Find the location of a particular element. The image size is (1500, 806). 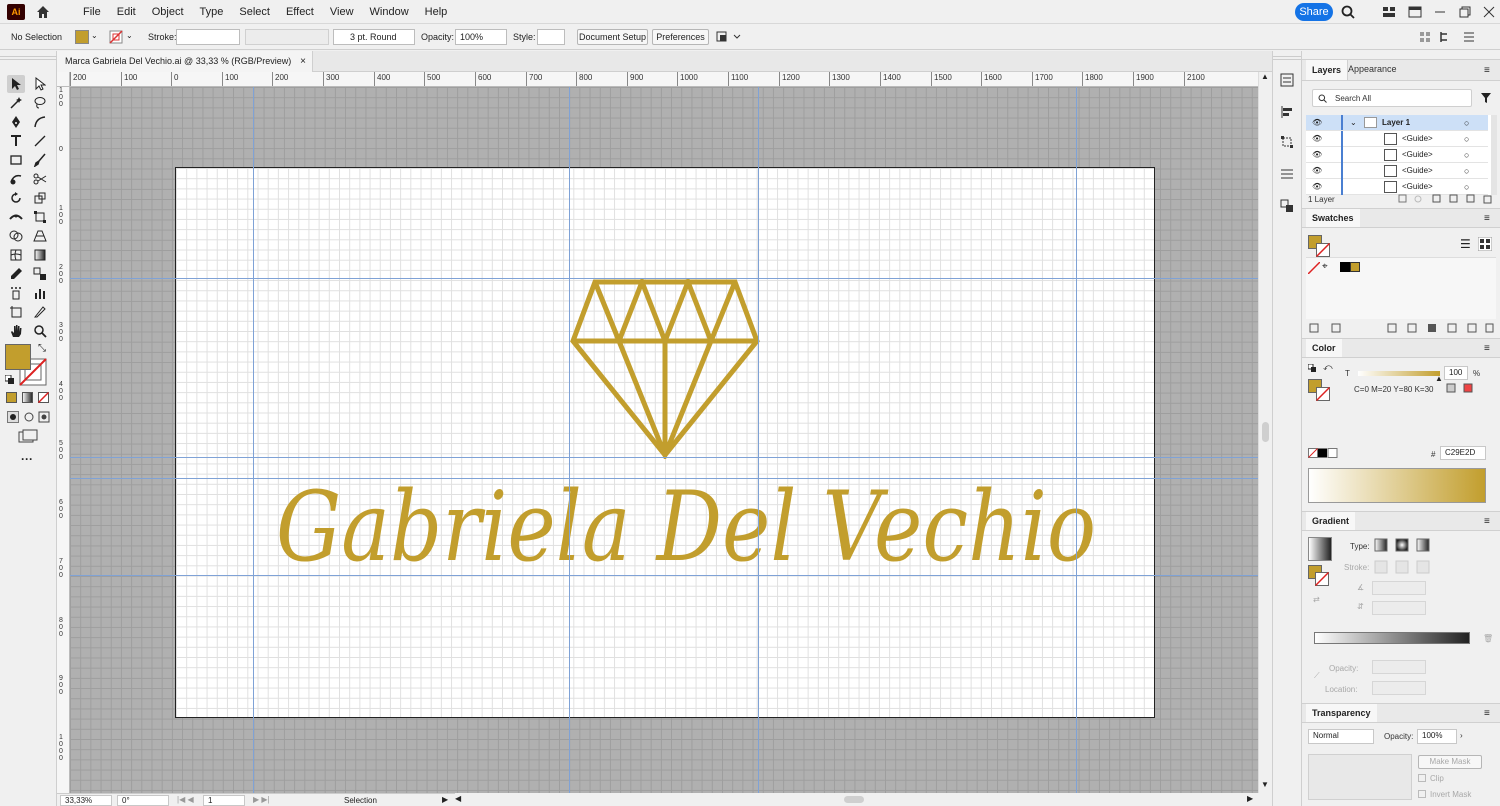

opacity-arrow-icon: › is located at coordinates (1461, 735).